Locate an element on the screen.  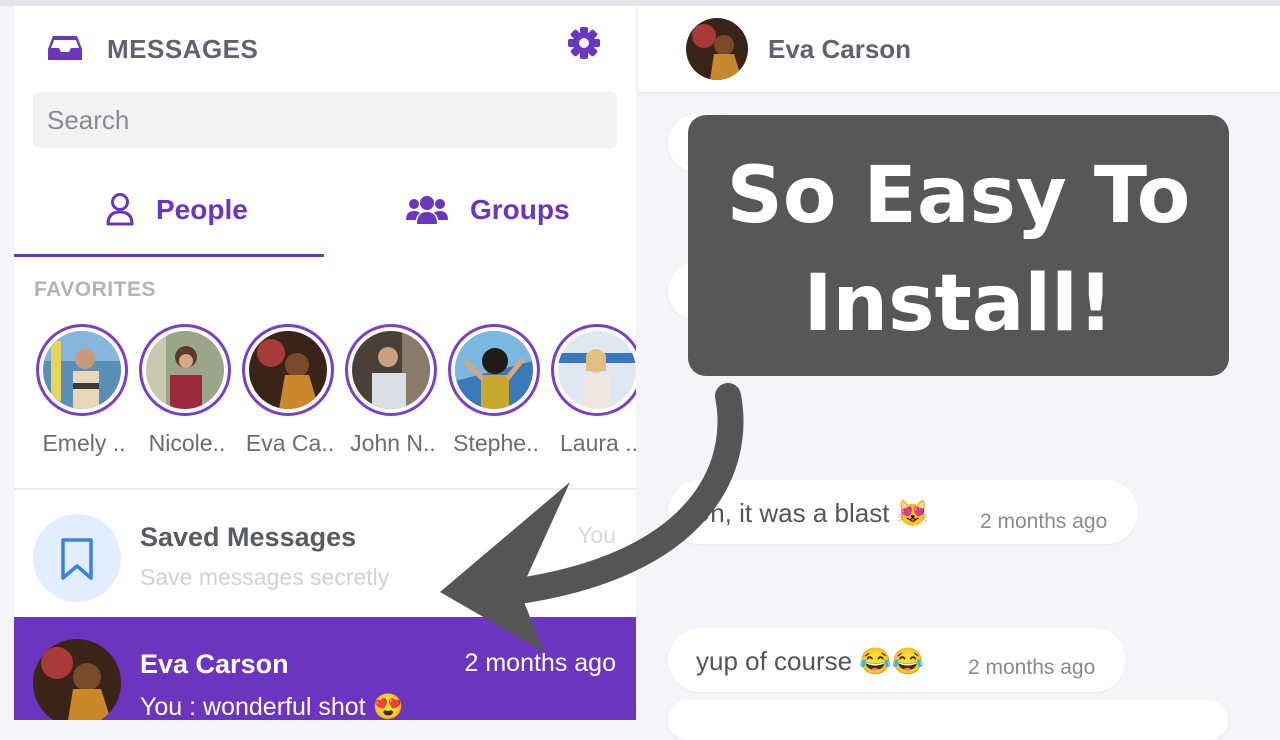
saved-avatar is located at coordinates (77, 558).